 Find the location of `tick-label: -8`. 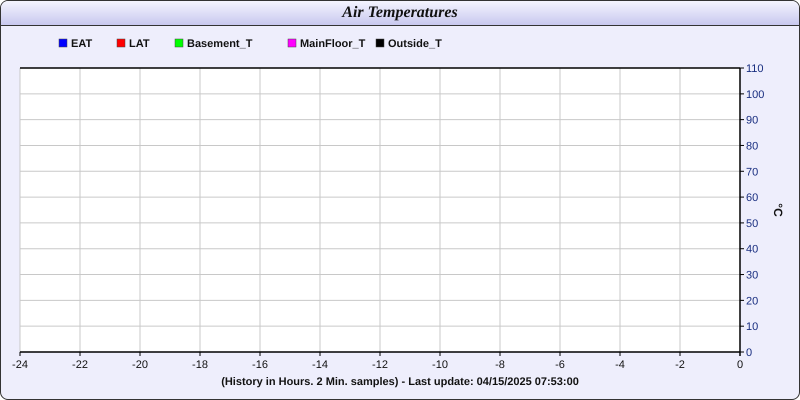

tick-label: -8 is located at coordinates (500, 365).